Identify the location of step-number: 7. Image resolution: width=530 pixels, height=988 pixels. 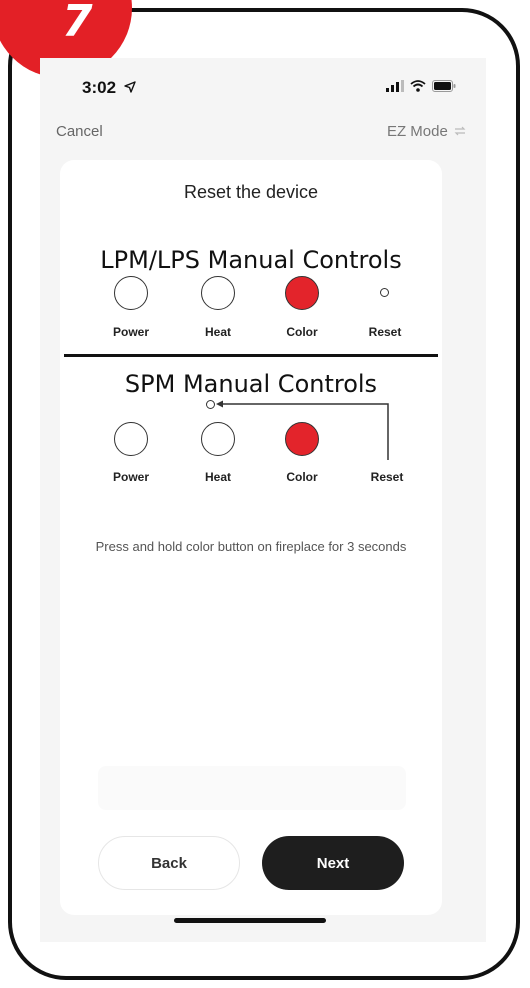
(77, 23).